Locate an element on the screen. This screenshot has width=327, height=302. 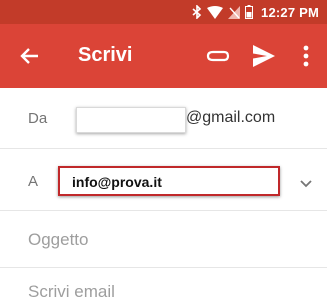
to-label: A is located at coordinates (33, 181).